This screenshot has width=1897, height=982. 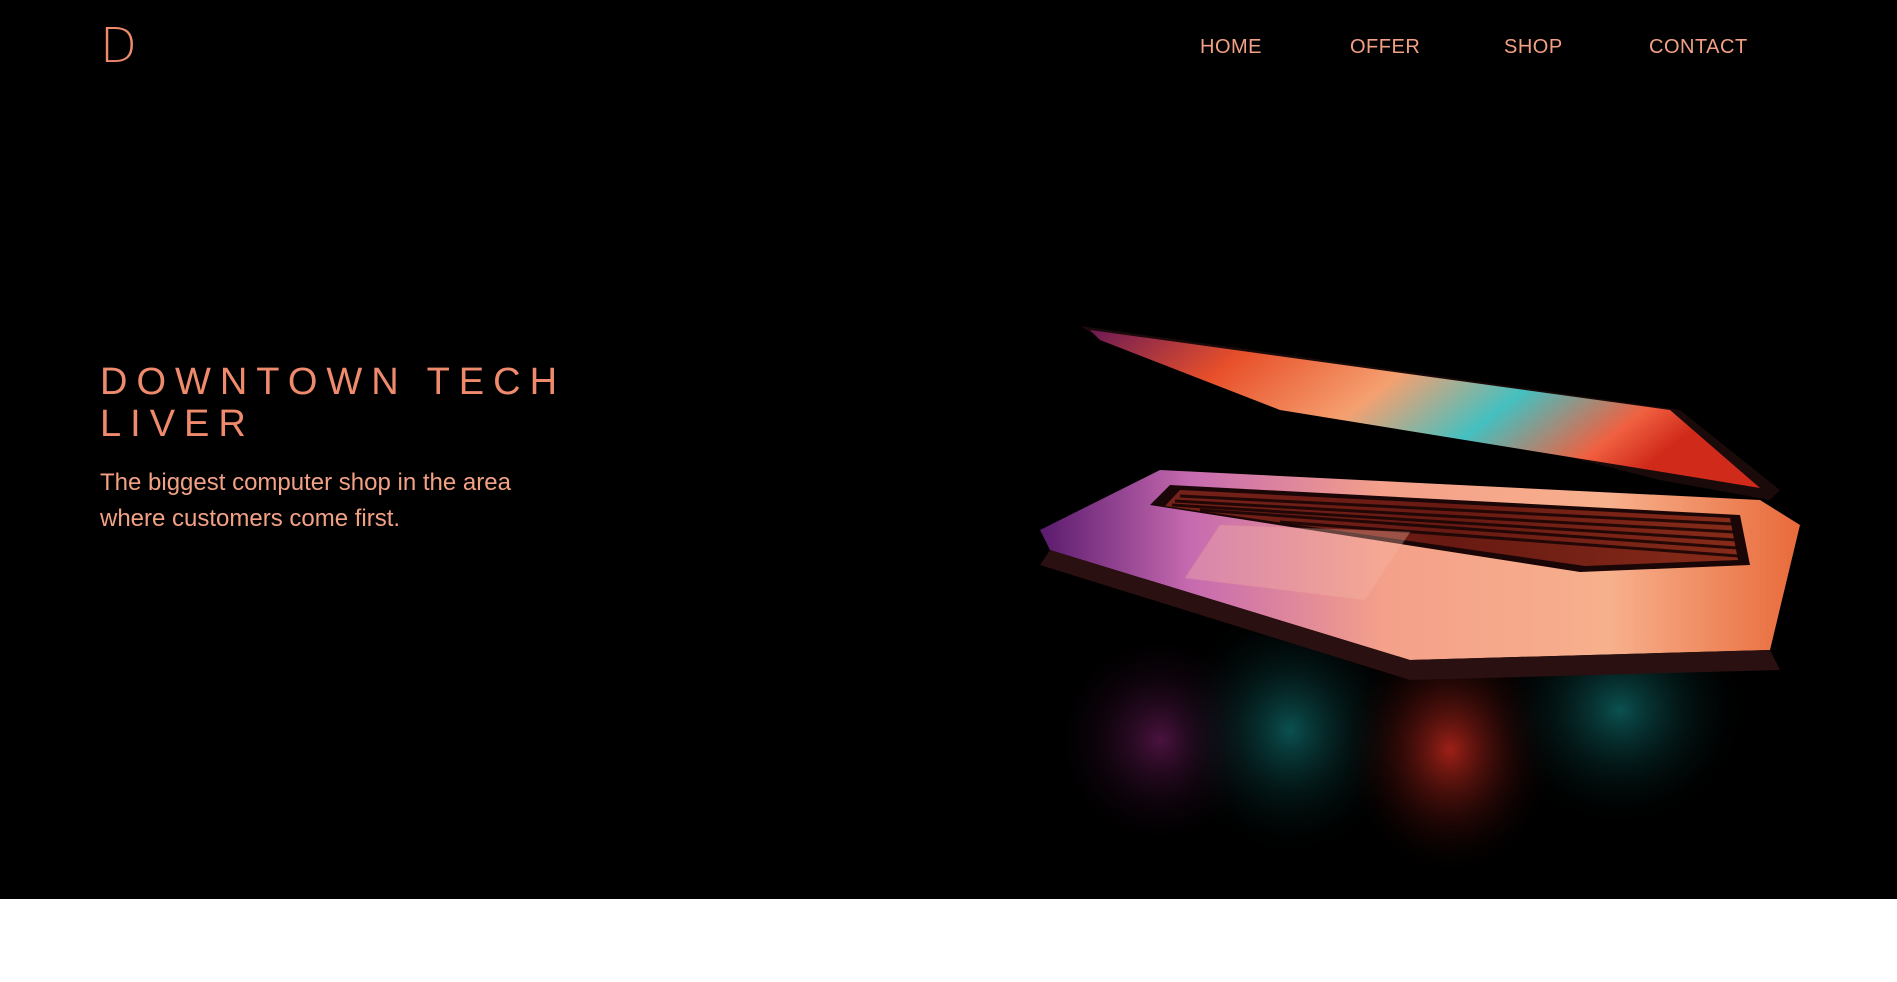 What do you see at coordinates (1533, 47) in the screenshot?
I see `nav-item-shop: SHOP` at bounding box center [1533, 47].